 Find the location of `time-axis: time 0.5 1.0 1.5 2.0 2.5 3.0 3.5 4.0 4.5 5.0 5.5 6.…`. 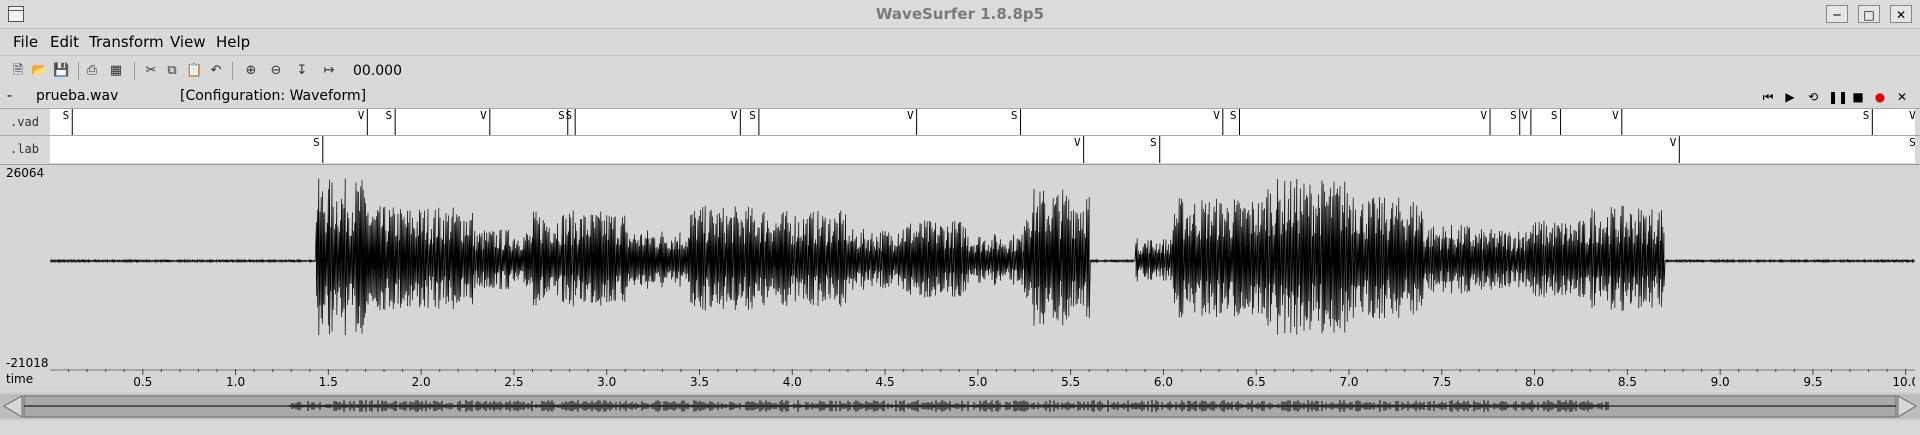

time-axis: time 0.5 1.0 1.5 2.0 2.5 3.0 3.5 4.0 4.5 5.0 5.5 6.… is located at coordinates (960, 380).